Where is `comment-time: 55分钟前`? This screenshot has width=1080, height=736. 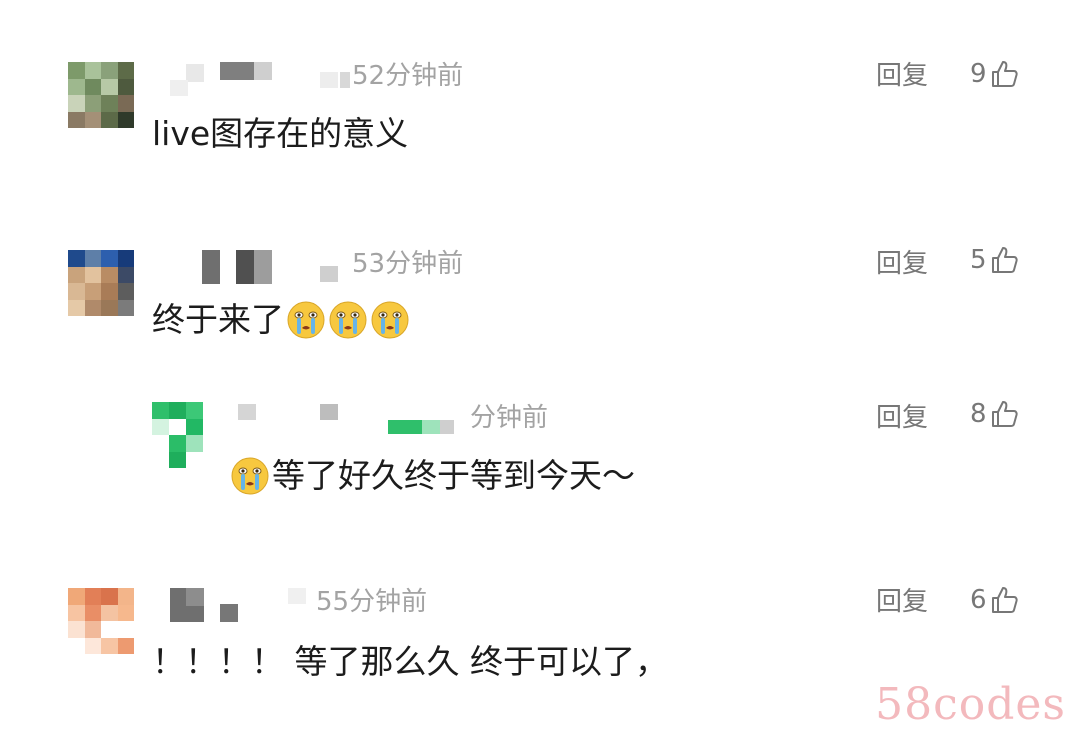
comment-time: 55分钟前 is located at coordinates (372, 602).